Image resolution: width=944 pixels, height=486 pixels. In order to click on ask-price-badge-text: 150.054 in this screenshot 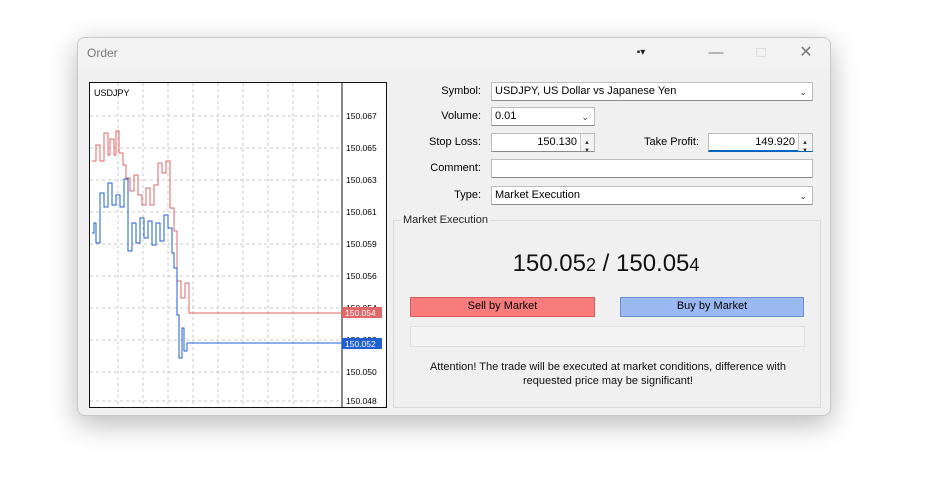, I will do `click(360, 313)`.